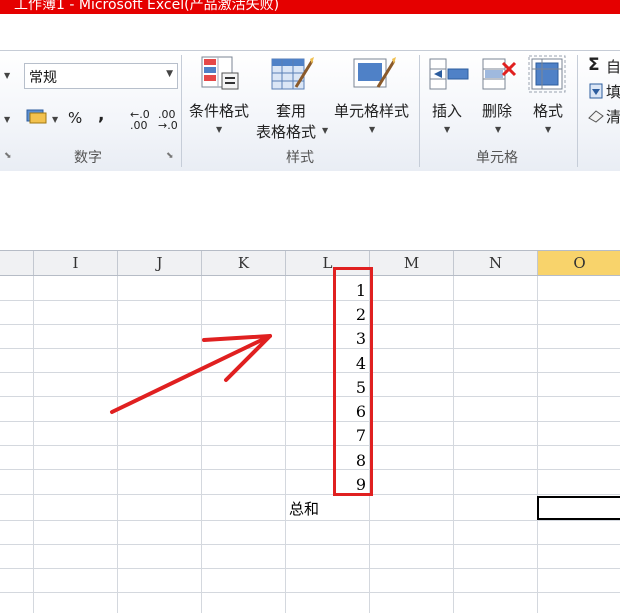  I want to click on table-format-label-line1: 套用, so click(291, 111).